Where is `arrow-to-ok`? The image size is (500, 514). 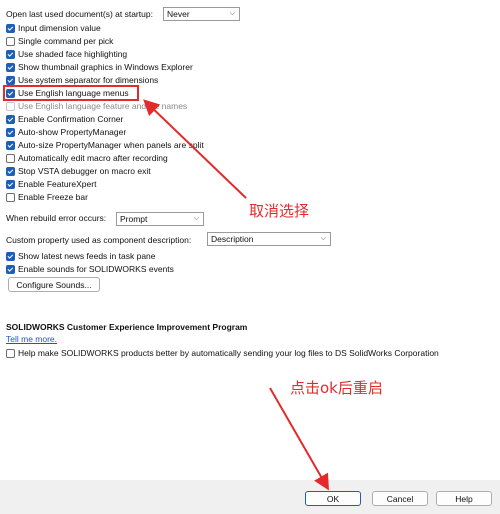 arrow-to-ok is located at coordinates (299, 439).